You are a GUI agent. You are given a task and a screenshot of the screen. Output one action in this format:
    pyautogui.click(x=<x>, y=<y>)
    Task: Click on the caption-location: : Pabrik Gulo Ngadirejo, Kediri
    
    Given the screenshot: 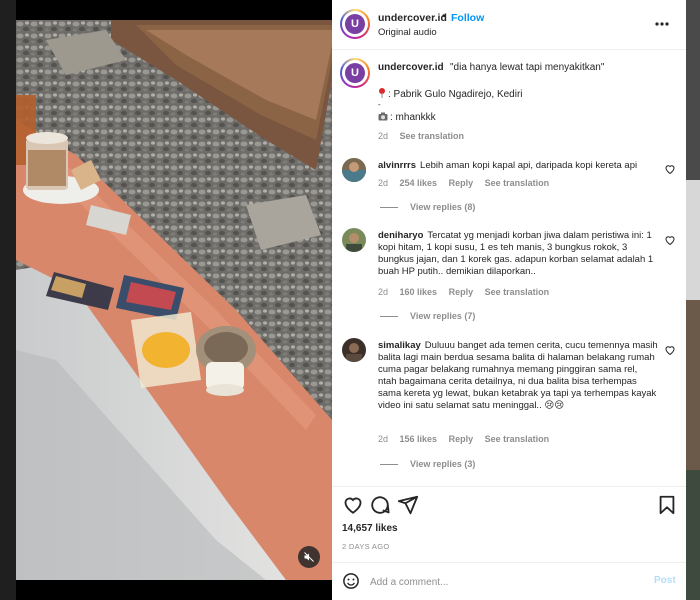 What is the action you would take?
    pyautogui.click(x=455, y=94)
    